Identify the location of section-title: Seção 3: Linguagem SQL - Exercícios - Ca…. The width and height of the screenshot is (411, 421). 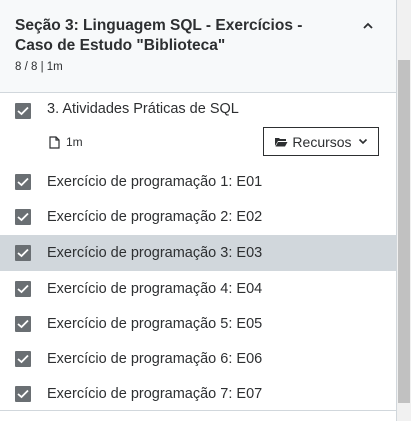
(159, 35).